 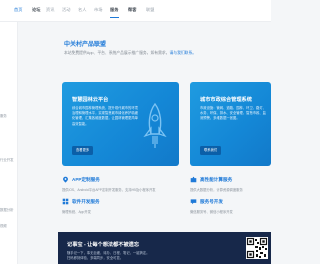 I want to click on contact-link: 请与我们联系。, so click(x=182, y=53).